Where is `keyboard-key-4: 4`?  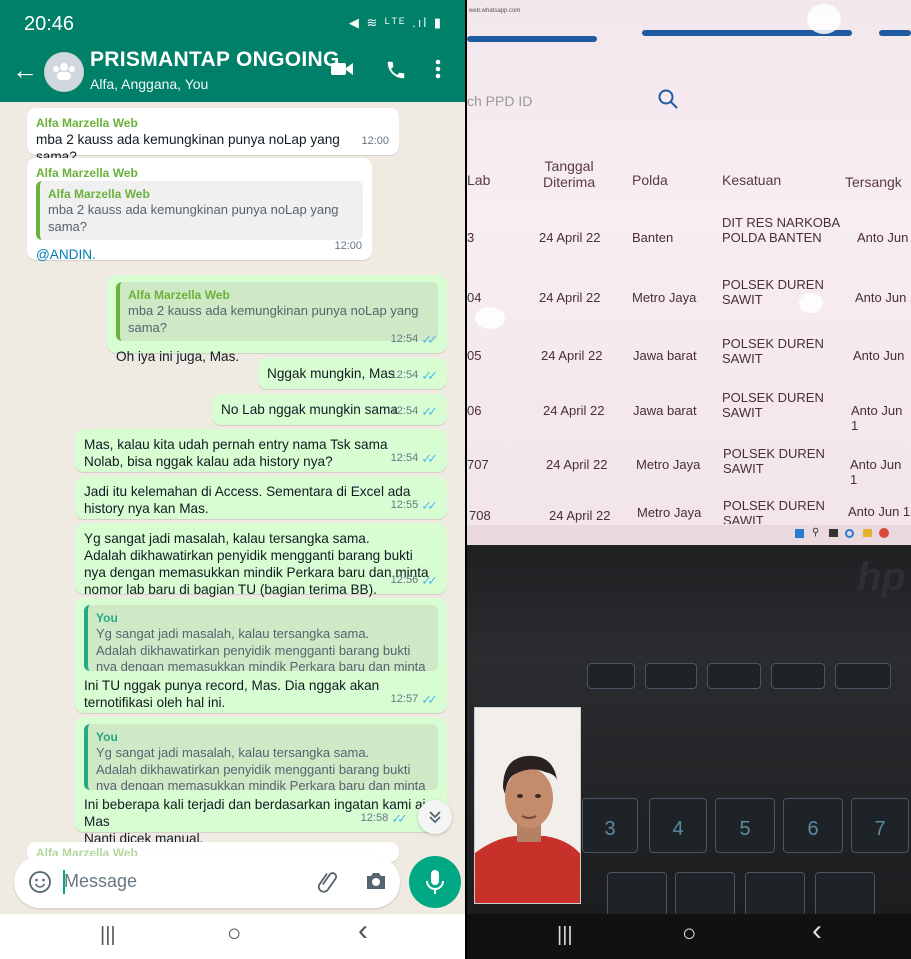
keyboard-key-4: 4 is located at coordinates (678, 825).